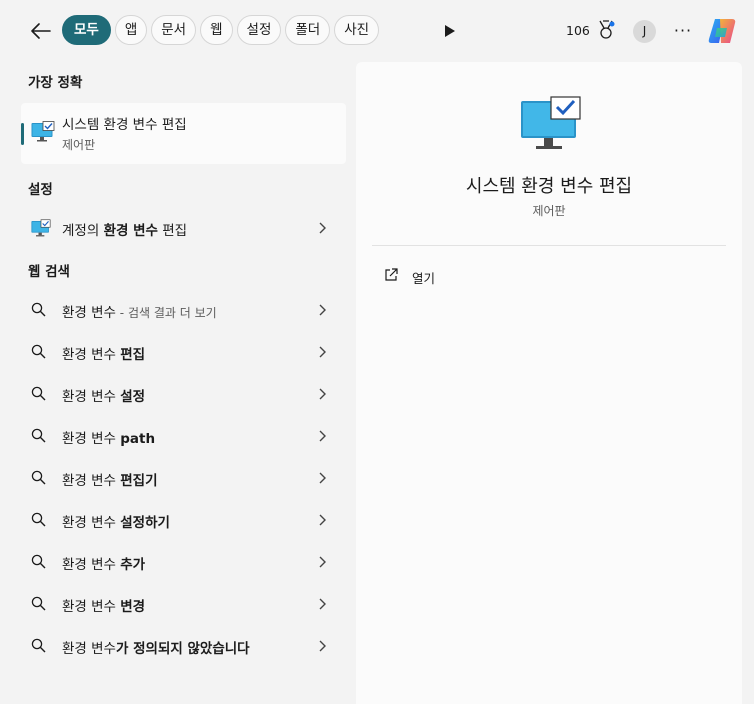 This screenshot has height=704, width=754. What do you see at coordinates (124, 125) in the screenshot?
I see `best-match-title: 시스템 환경 변수 편집` at bounding box center [124, 125].